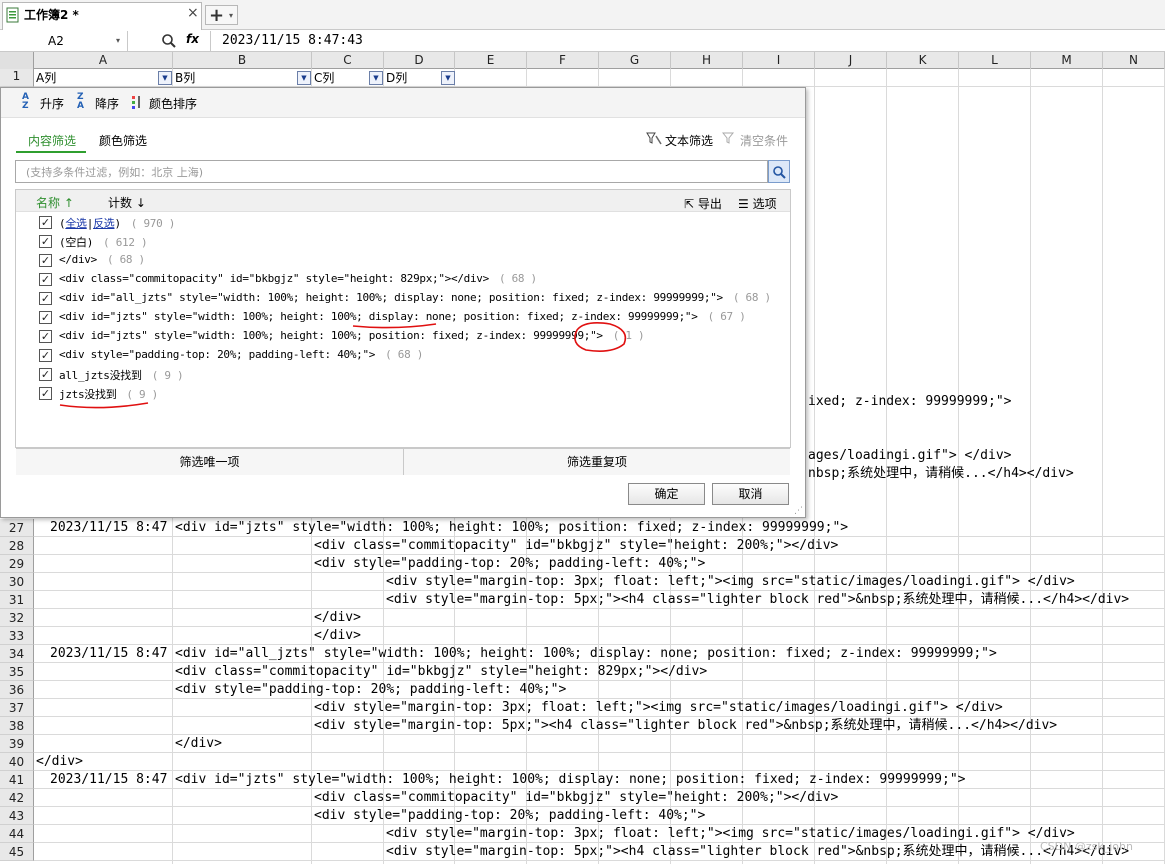 The height and width of the screenshot is (864, 1165). What do you see at coordinates (104, 223) in the screenshot?
I see `invert-selection-link: 反选` at bounding box center [104, 223].